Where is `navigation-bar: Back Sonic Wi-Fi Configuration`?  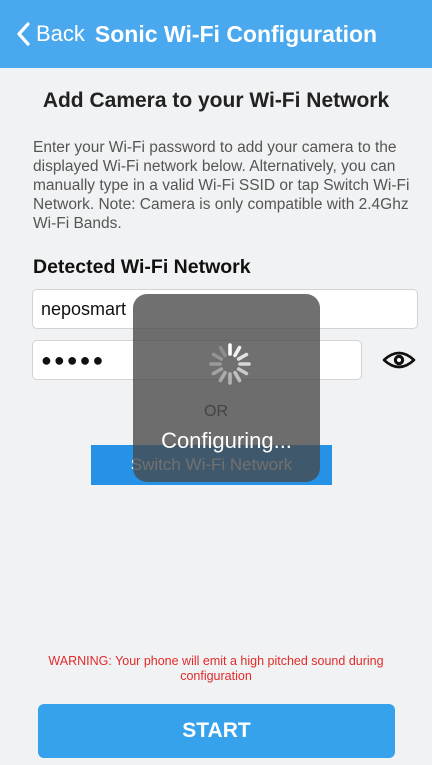 navigation-bar: Back Sonic Wi-Fi Configuration is located at coordinates (216, 34).